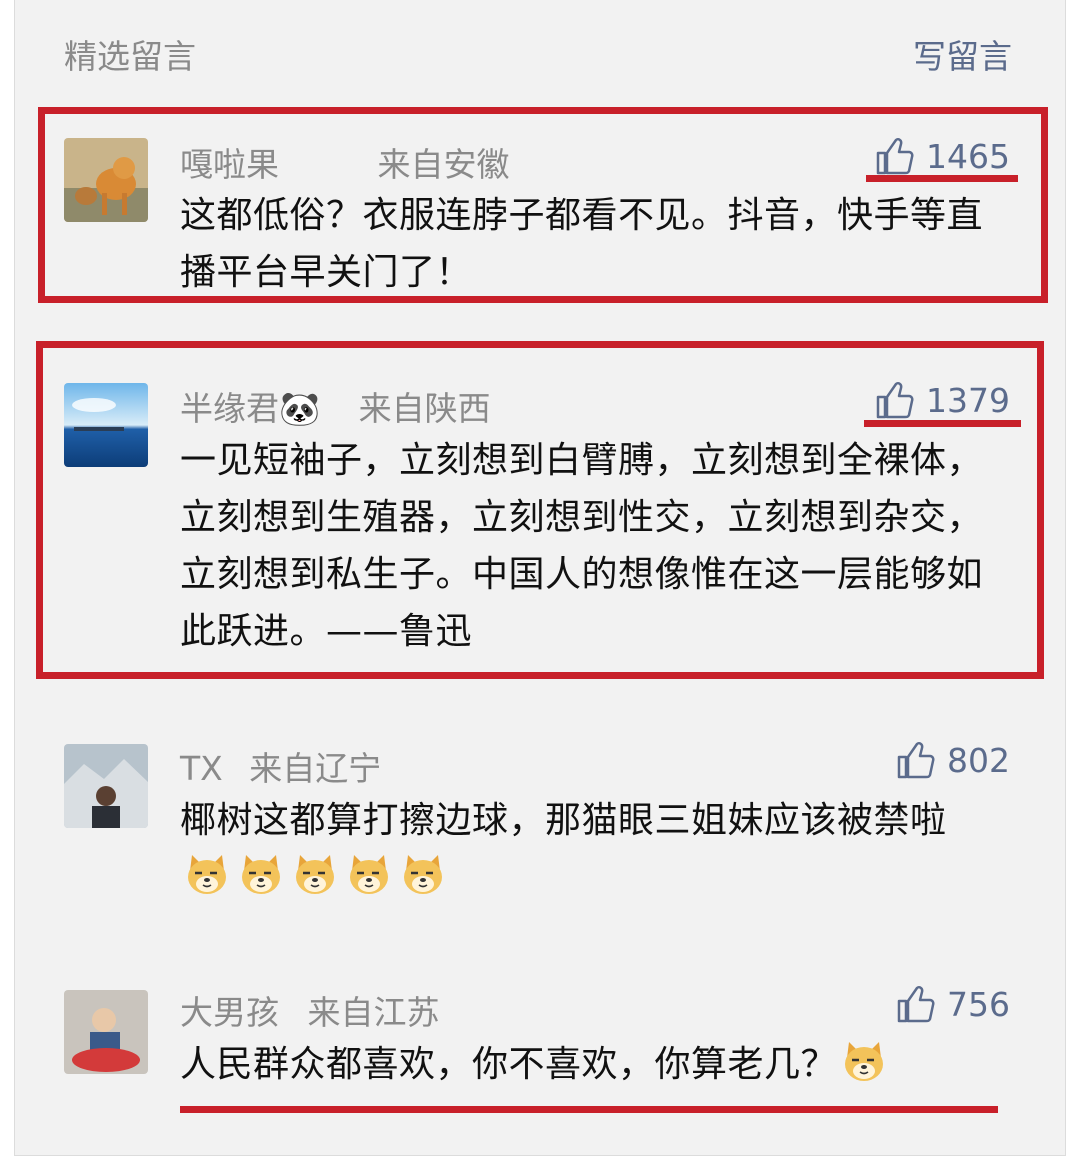 The height and width of the screenshot is (1170, 1080). I want to click on like-count: 802, so click(978, 760).